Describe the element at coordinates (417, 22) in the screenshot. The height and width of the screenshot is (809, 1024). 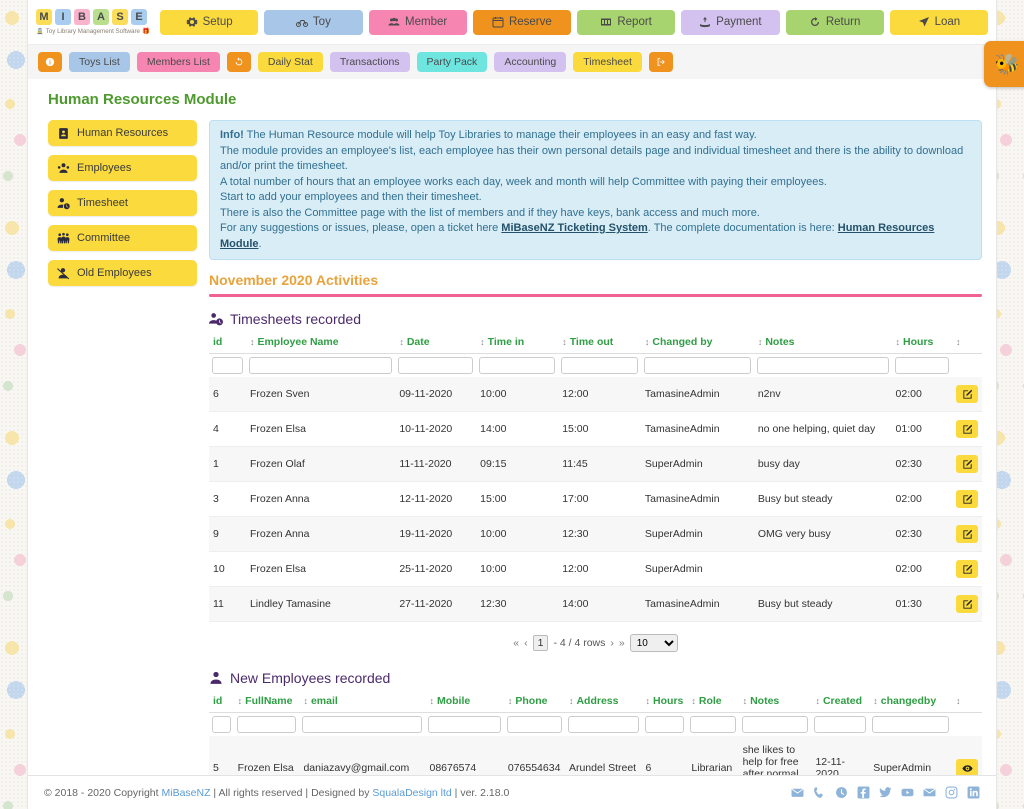
I see `nav-button-member: Member` at that location.